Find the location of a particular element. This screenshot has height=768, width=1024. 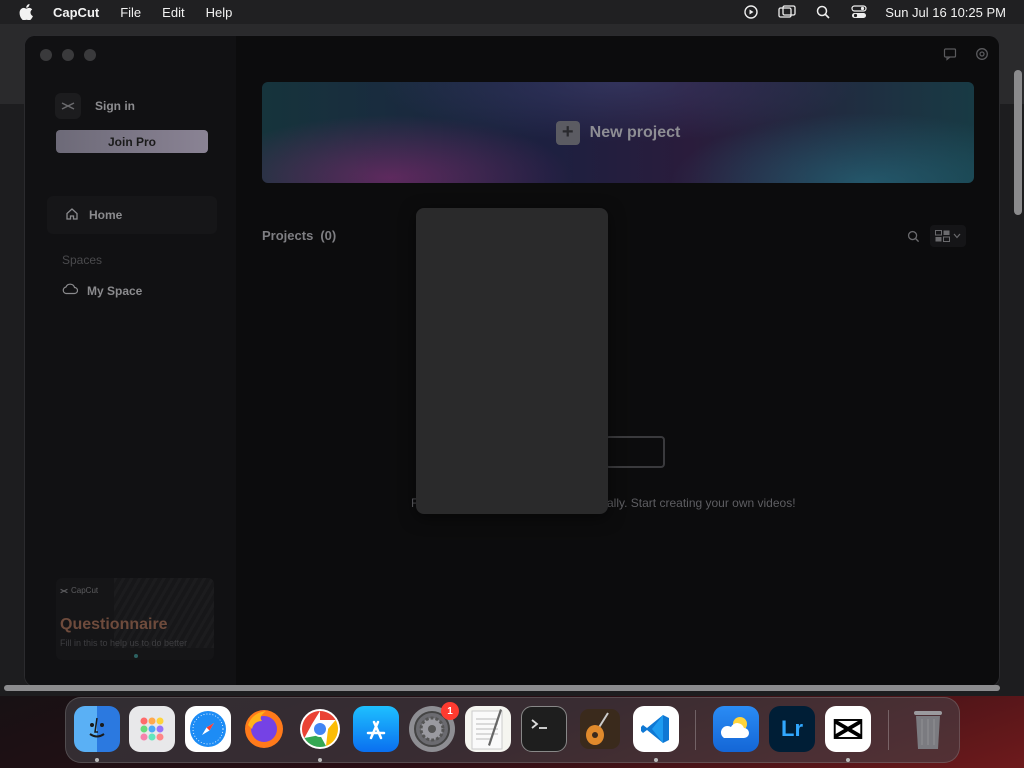

notification-badge: 1 is located at coordinates (450, 711).